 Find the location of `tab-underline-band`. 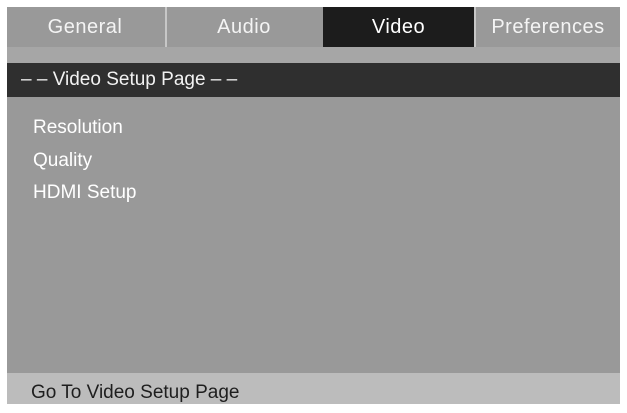

tab-underline-band is located at coordinates (313, 55).